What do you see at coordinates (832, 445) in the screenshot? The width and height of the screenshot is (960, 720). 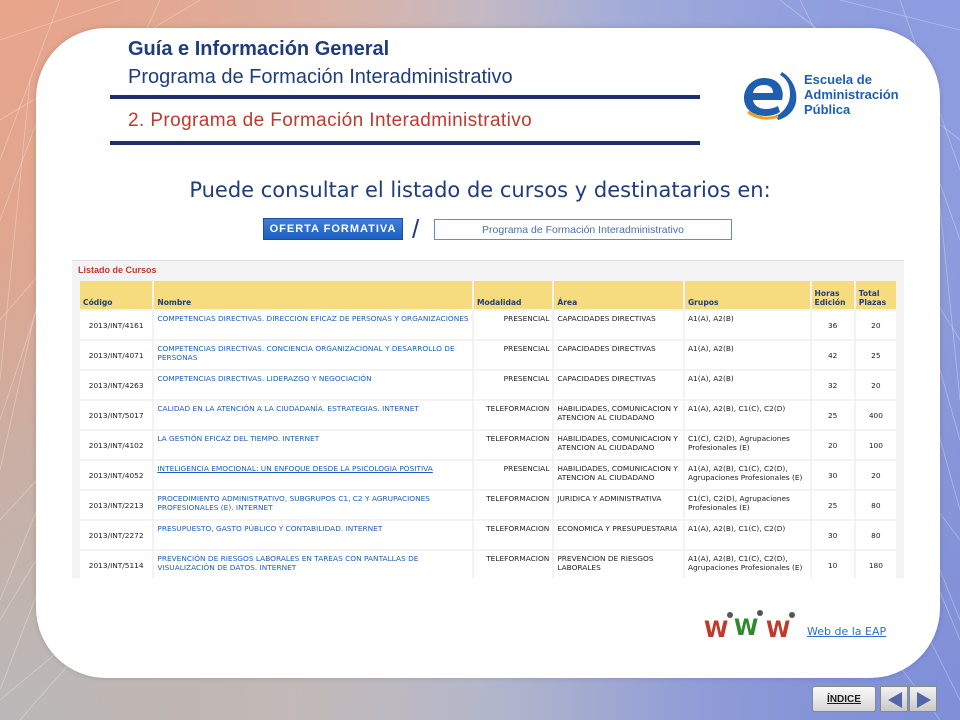 I see `course-horas: 20` at bounding box center [832, 445].